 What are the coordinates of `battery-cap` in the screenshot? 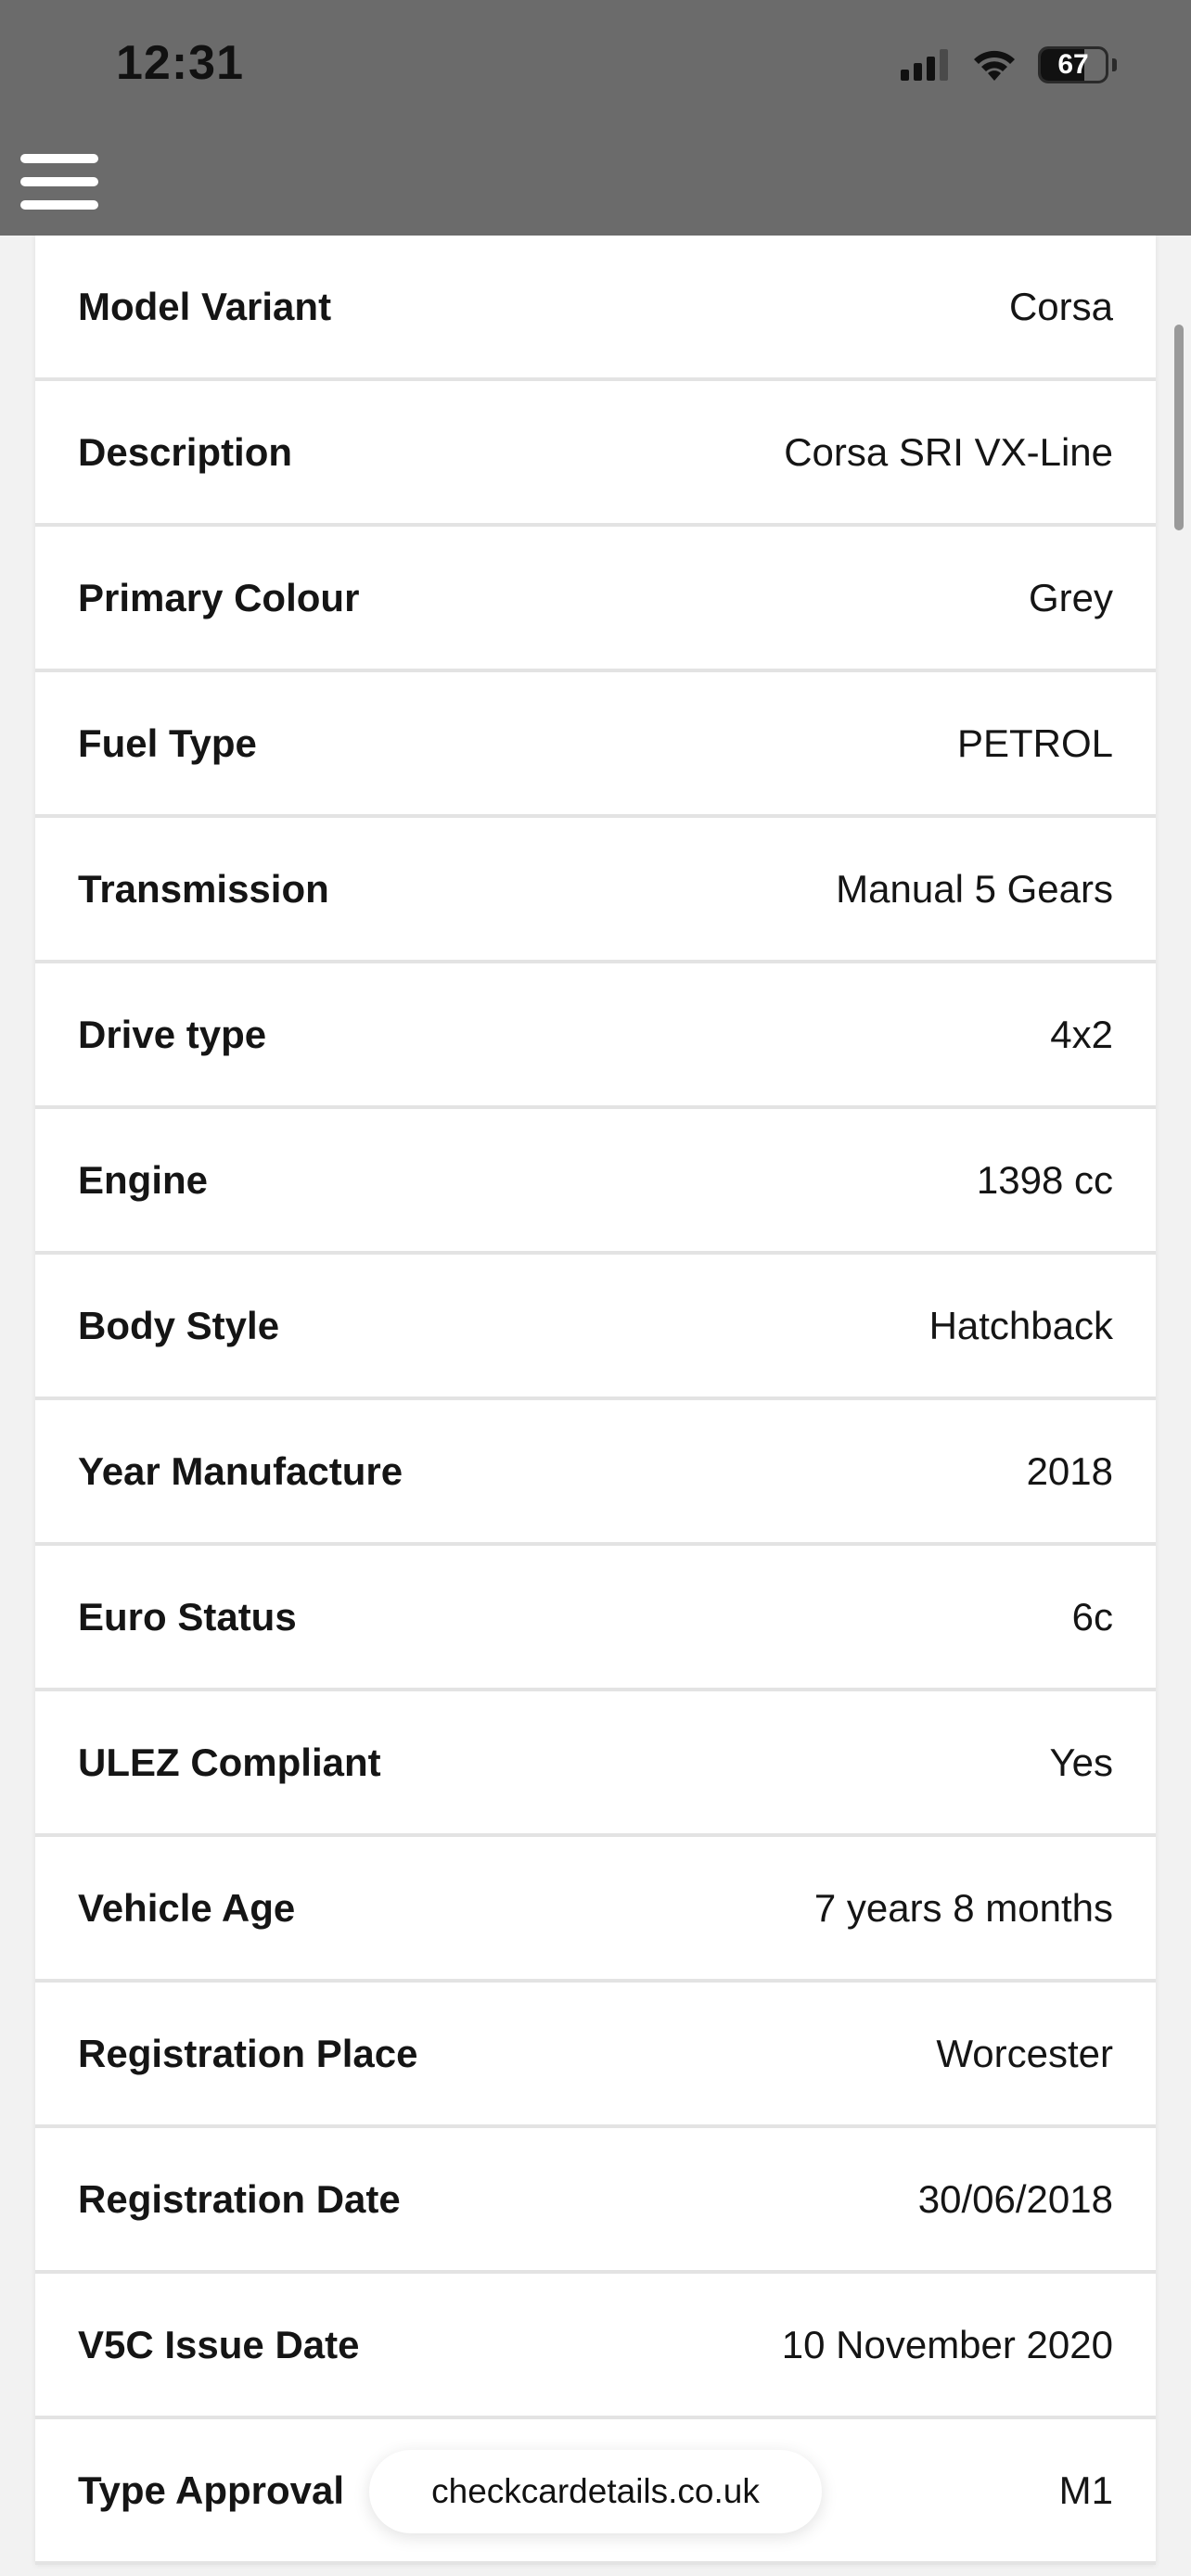 It's located at (1114, 64).